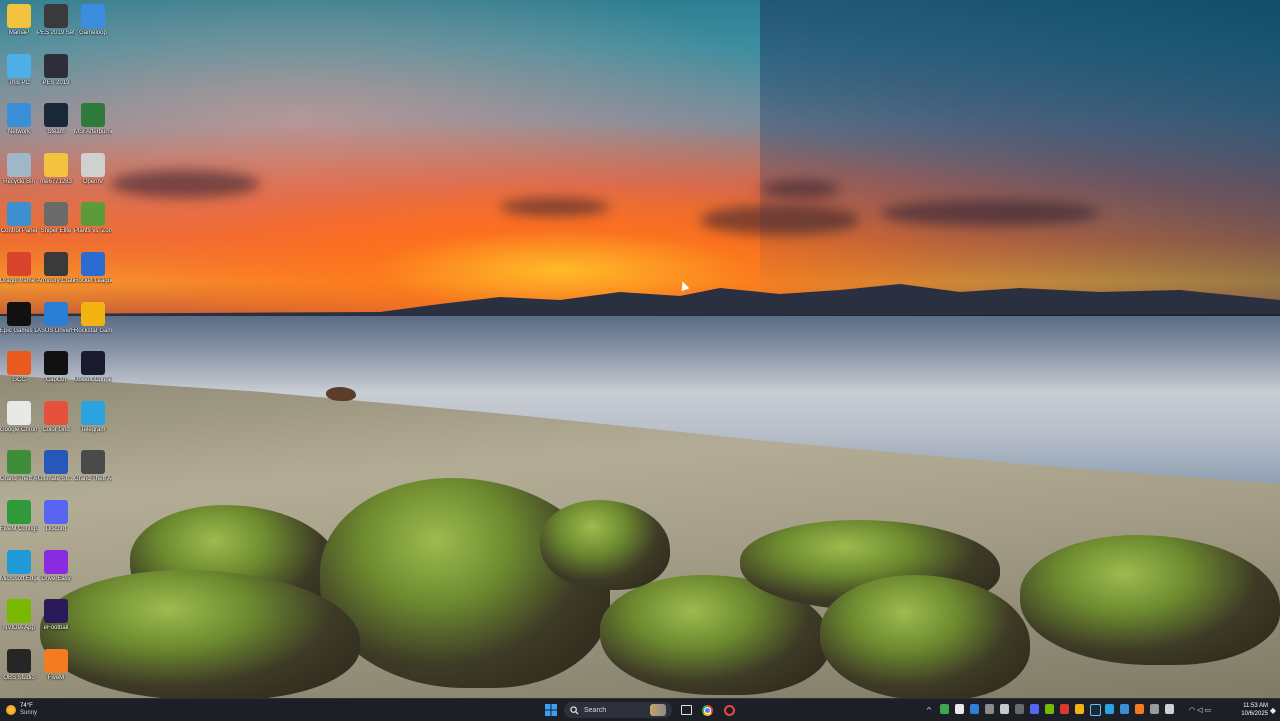 The width and height of the screenshot is (1280, 721). I want to click on desktop-icon-rocket-league: Rocket League®, so click(93, 268).